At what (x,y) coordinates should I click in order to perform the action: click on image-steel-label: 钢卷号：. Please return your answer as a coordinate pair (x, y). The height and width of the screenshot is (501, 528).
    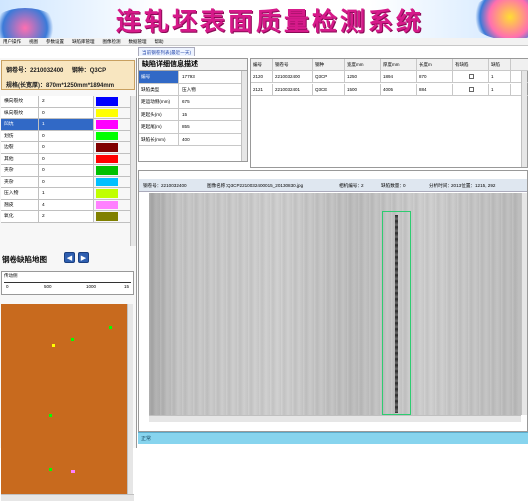
    Looking at the image, I should click on (152, 185).